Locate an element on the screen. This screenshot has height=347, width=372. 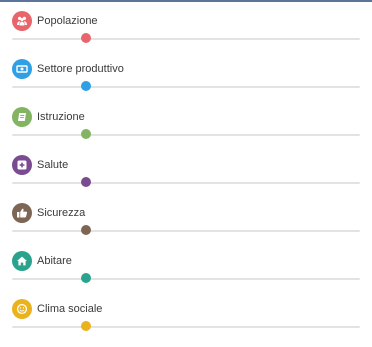
home-icon is located at coordinates (22, 261).